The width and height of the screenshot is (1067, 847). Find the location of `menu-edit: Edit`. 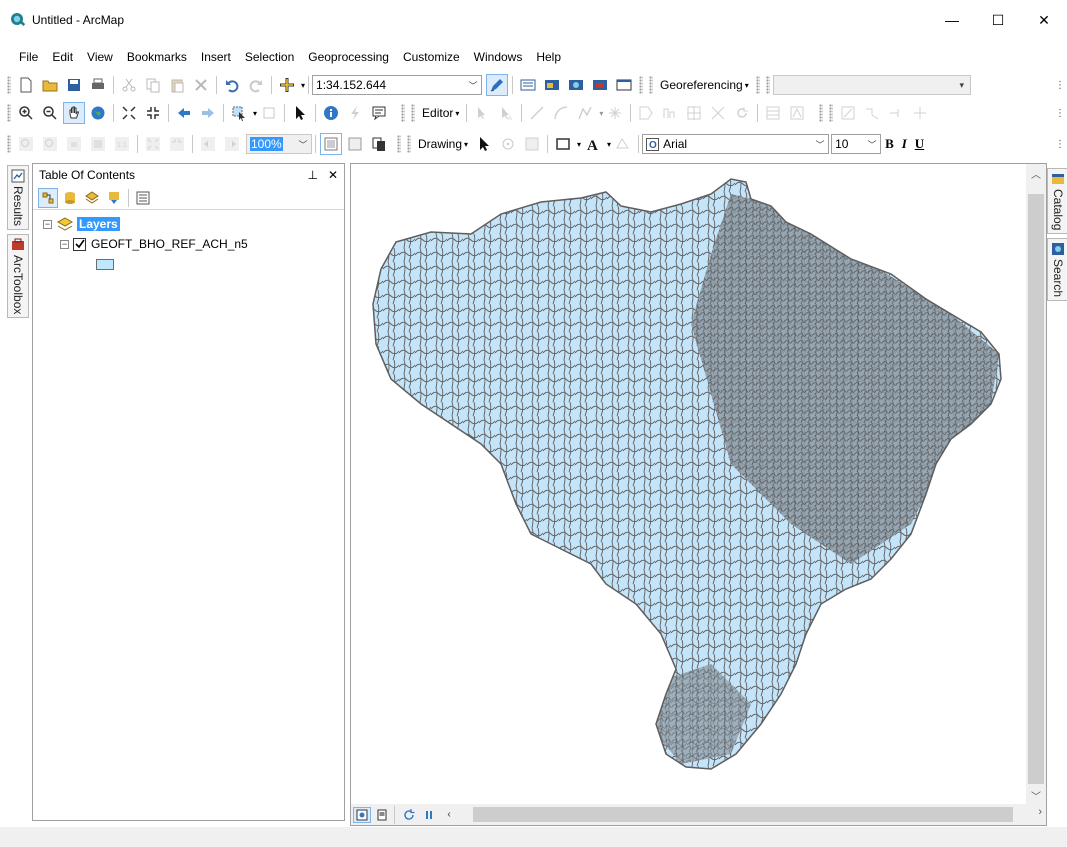

menu-edit: Edit is located at coordinates (62, 57).